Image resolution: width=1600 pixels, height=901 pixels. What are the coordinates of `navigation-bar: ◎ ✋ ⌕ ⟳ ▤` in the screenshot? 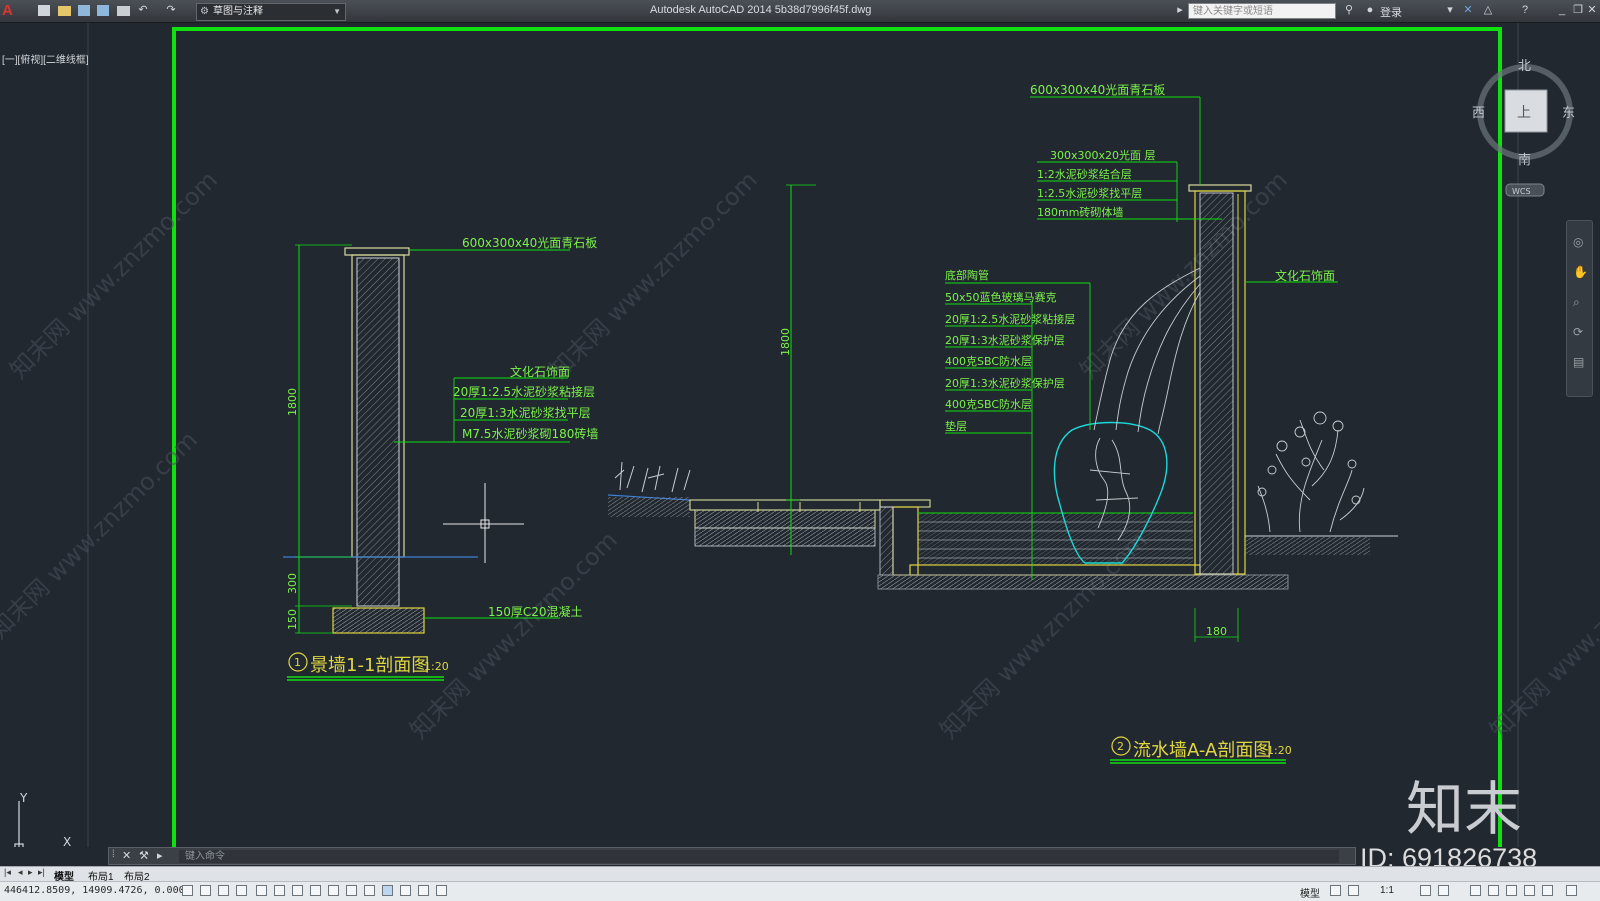 It's located at (1579, 308).